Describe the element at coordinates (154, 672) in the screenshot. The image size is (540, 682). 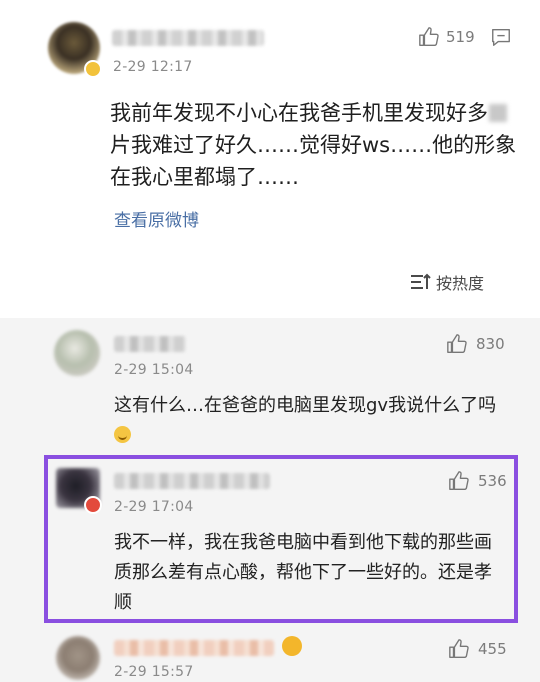
I see `reply-time: 2-29 15:57` at that location.